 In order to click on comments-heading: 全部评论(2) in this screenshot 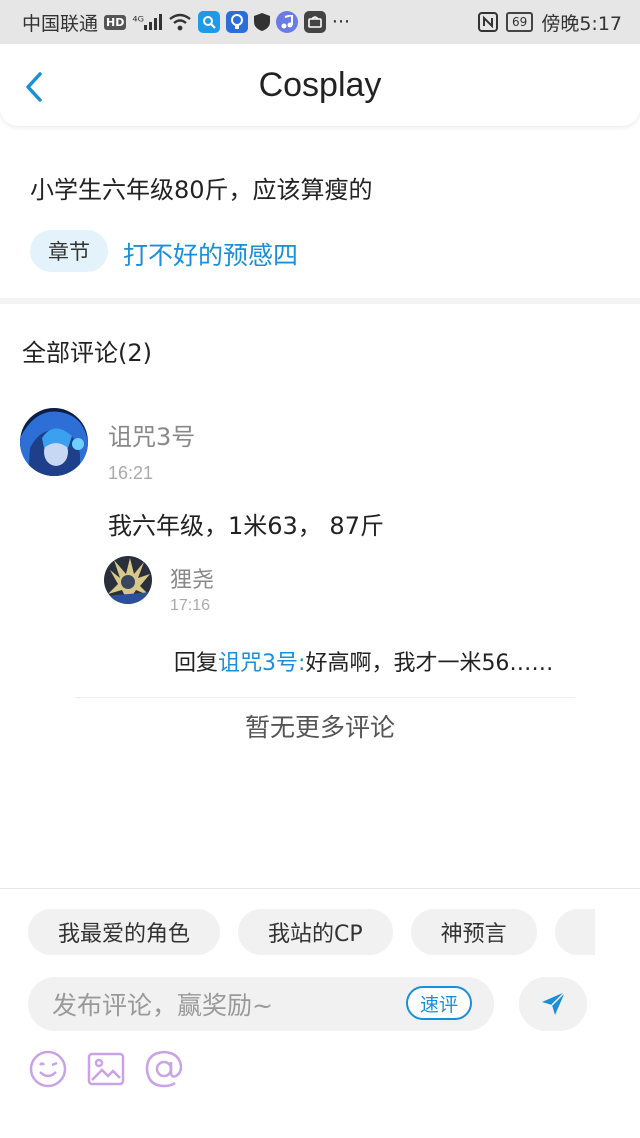, I will do `click(87, 353)`.